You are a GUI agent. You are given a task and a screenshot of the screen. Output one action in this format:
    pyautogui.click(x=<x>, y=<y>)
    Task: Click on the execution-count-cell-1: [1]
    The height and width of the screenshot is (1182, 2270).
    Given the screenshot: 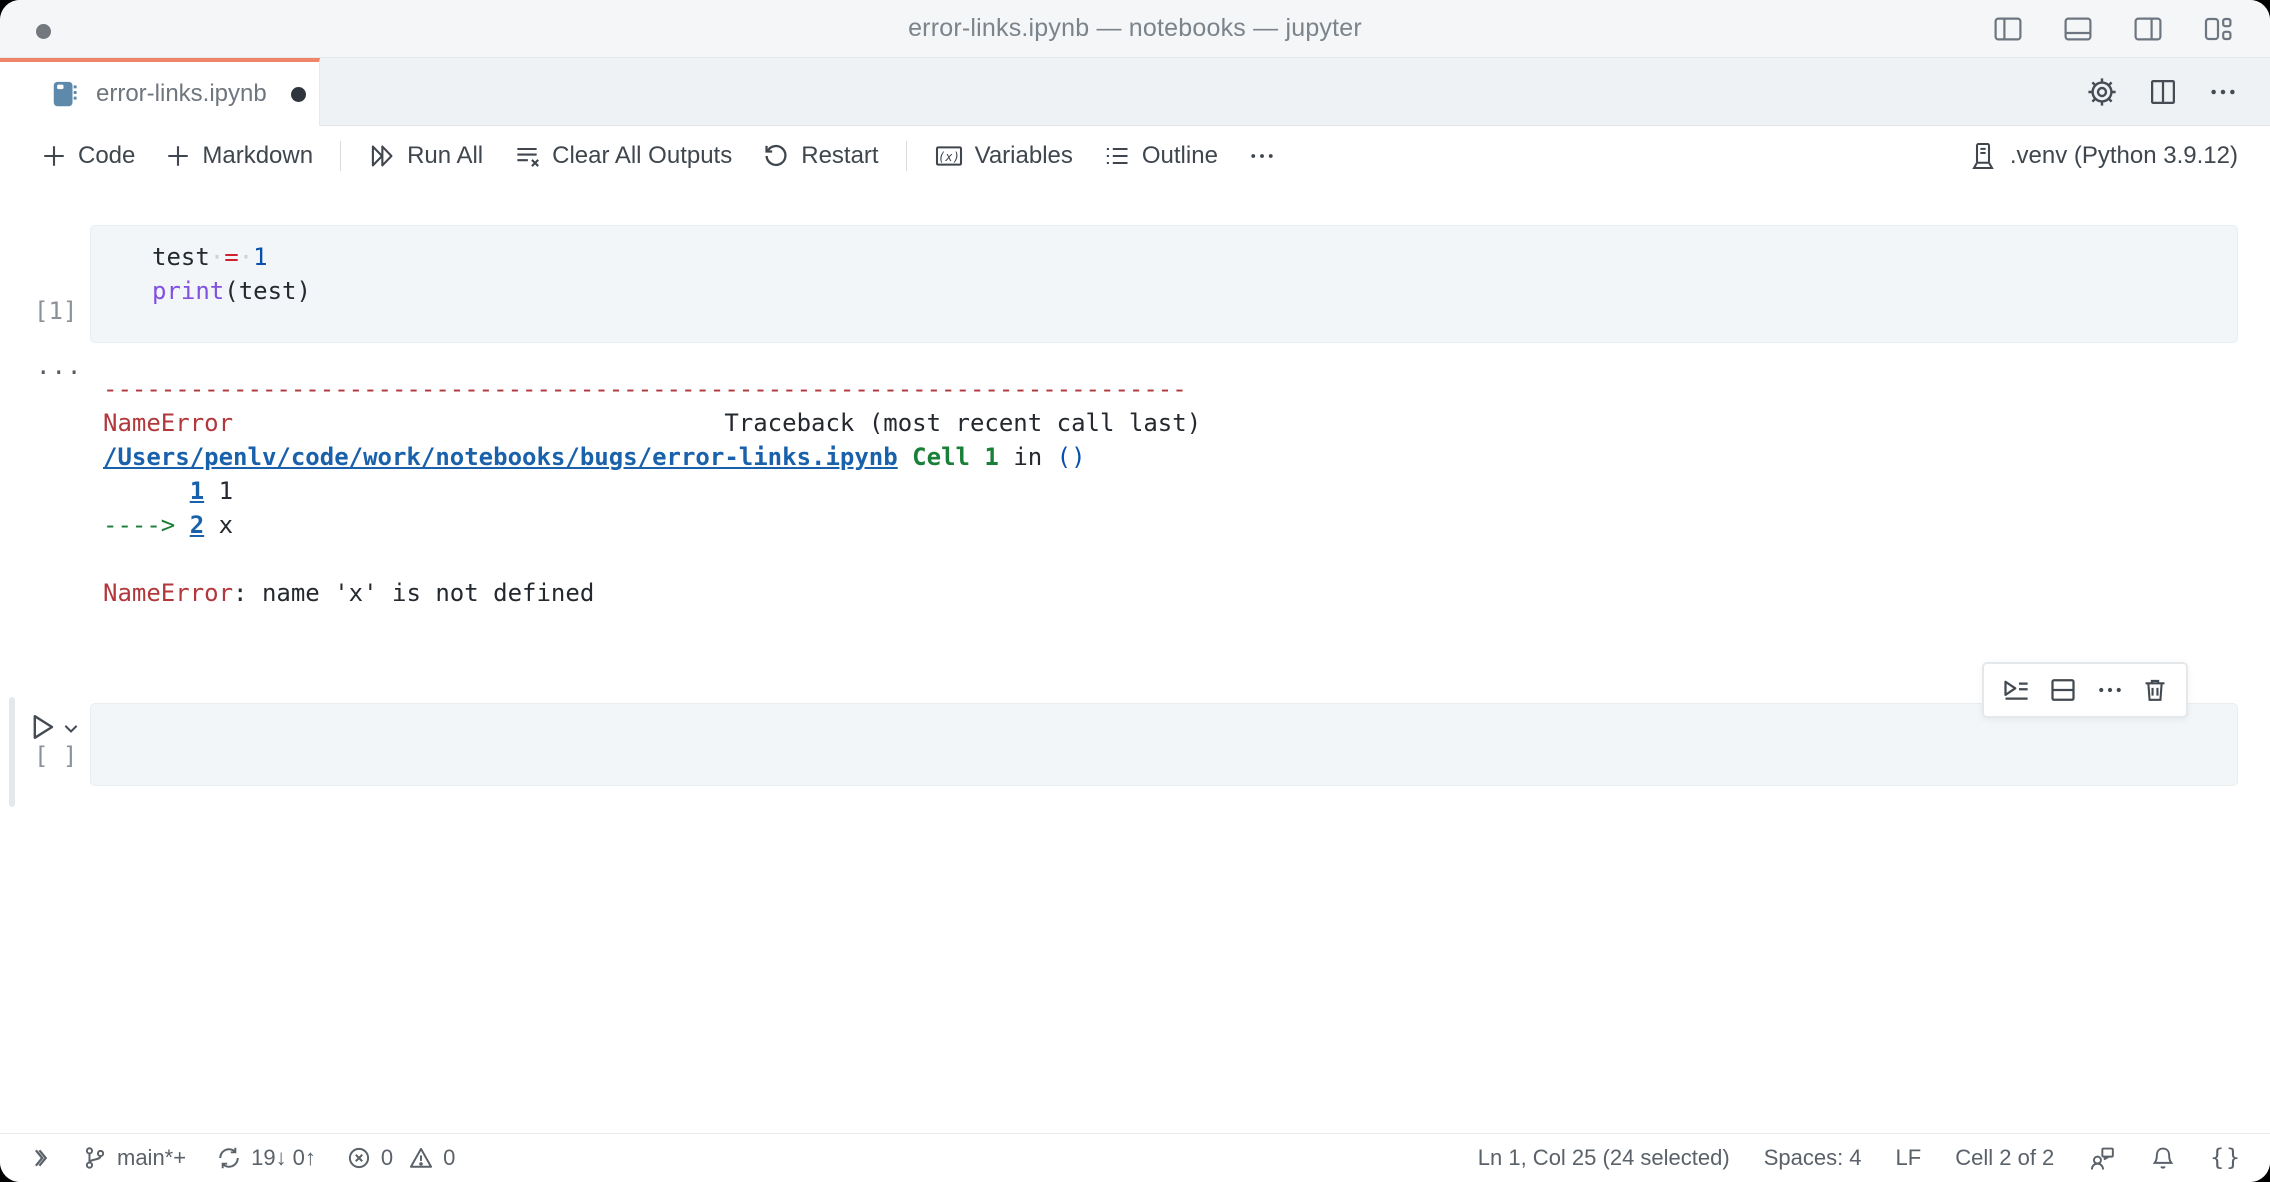 What is the action you would take?
    pyautogui.click(x=56, y=311)
    